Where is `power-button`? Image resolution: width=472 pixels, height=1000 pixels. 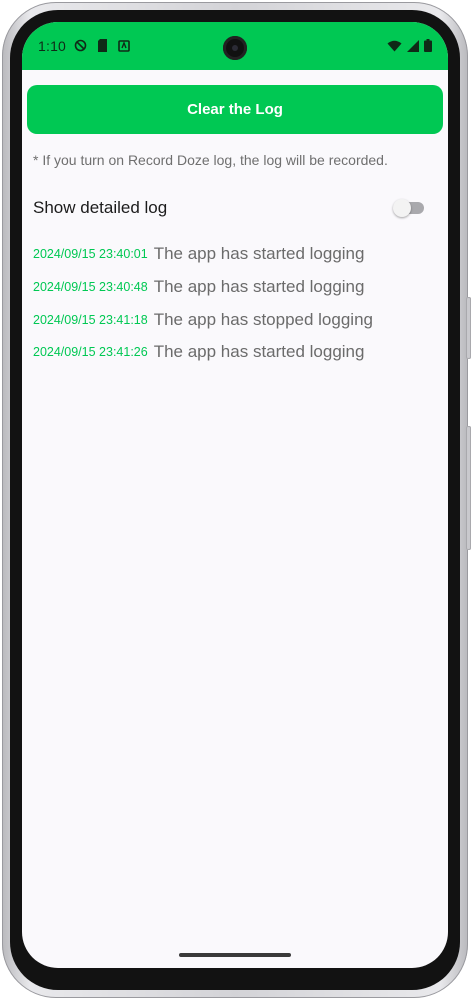 power-button is located at coordinates (468, 328).